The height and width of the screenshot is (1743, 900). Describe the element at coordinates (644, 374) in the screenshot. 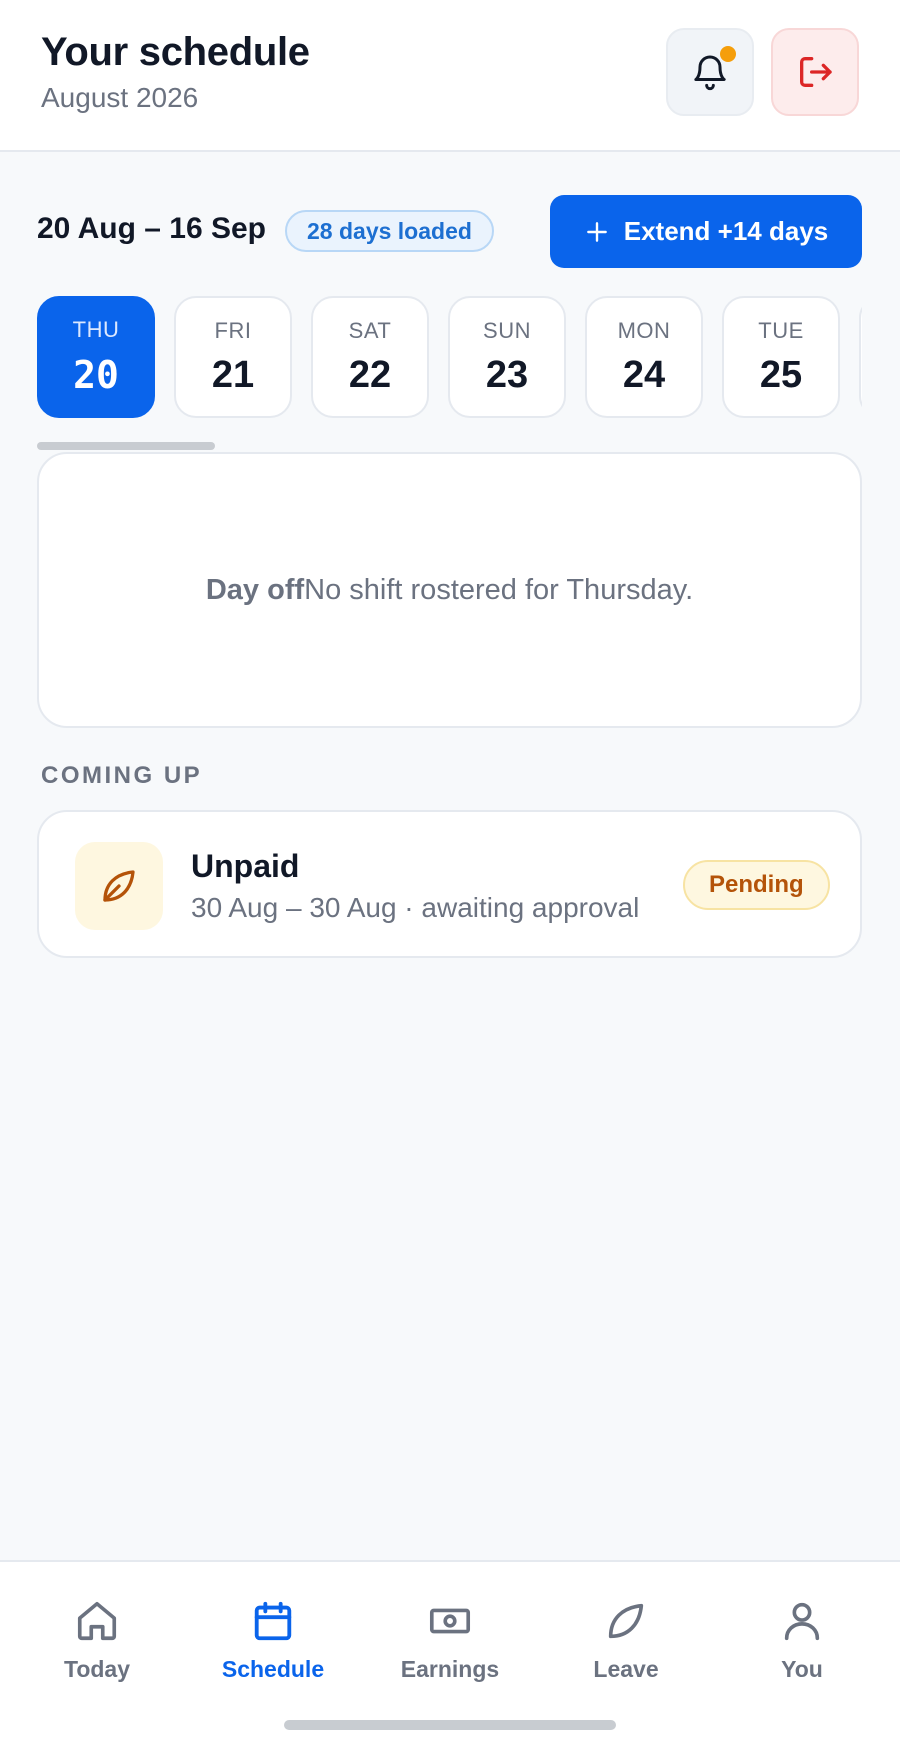

I see `day-number: 24` at that location.